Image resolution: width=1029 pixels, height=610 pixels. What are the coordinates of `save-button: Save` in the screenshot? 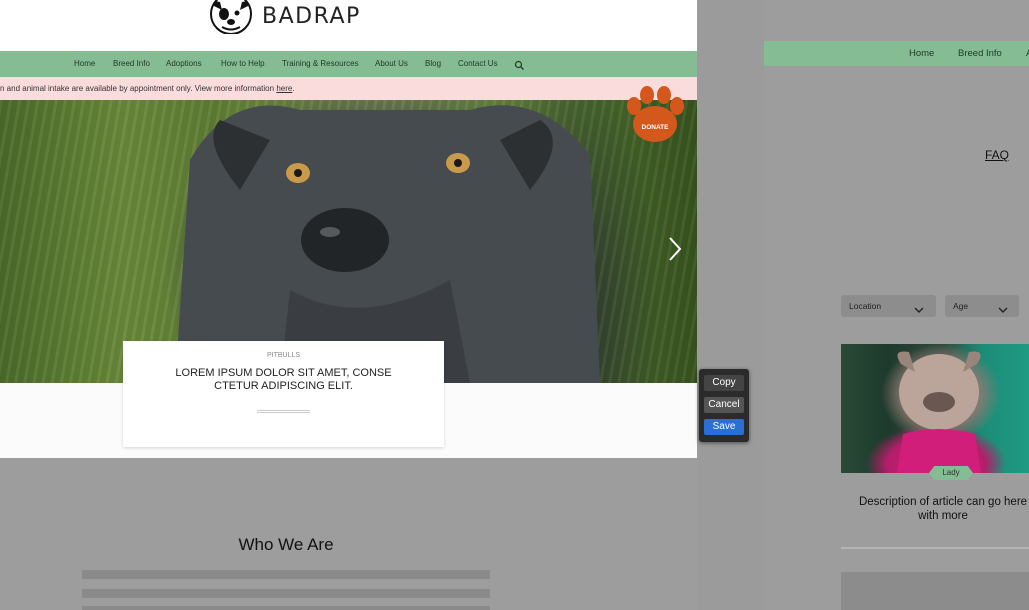 It's located at (724, 427).